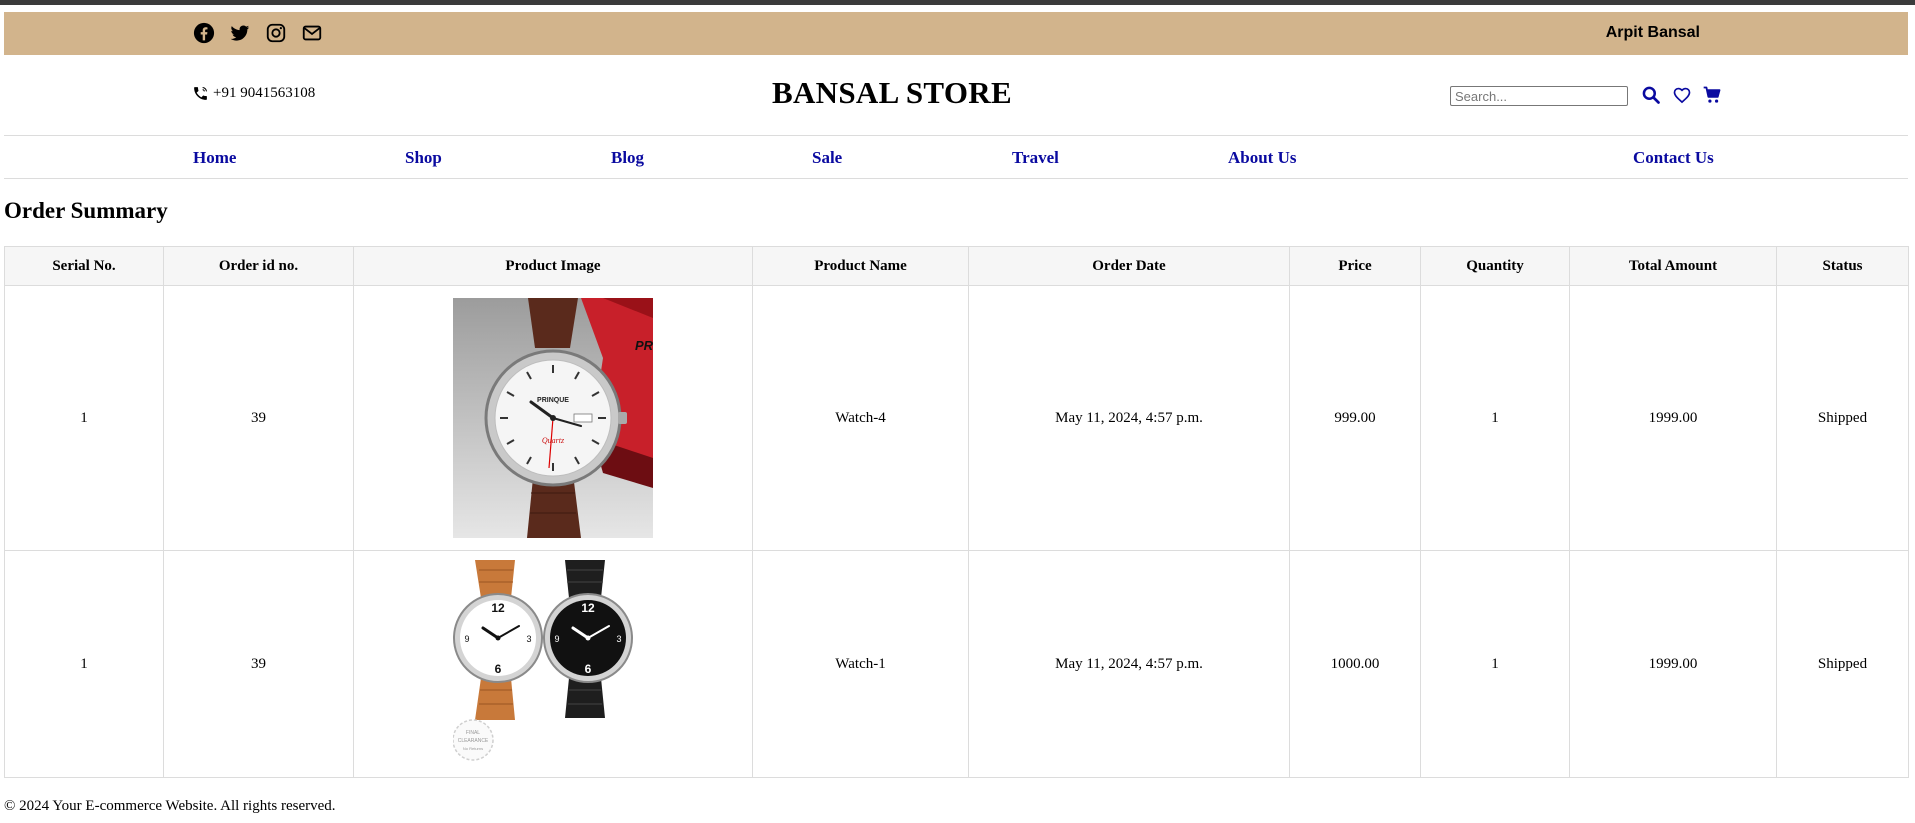 Image resolution: width=1915 pixels, height=823 pixels. What do you see at coordinates (1262, 158) in the screenshot?
I see `nav-about-us: About Us` at bounding box center [1262, 158].